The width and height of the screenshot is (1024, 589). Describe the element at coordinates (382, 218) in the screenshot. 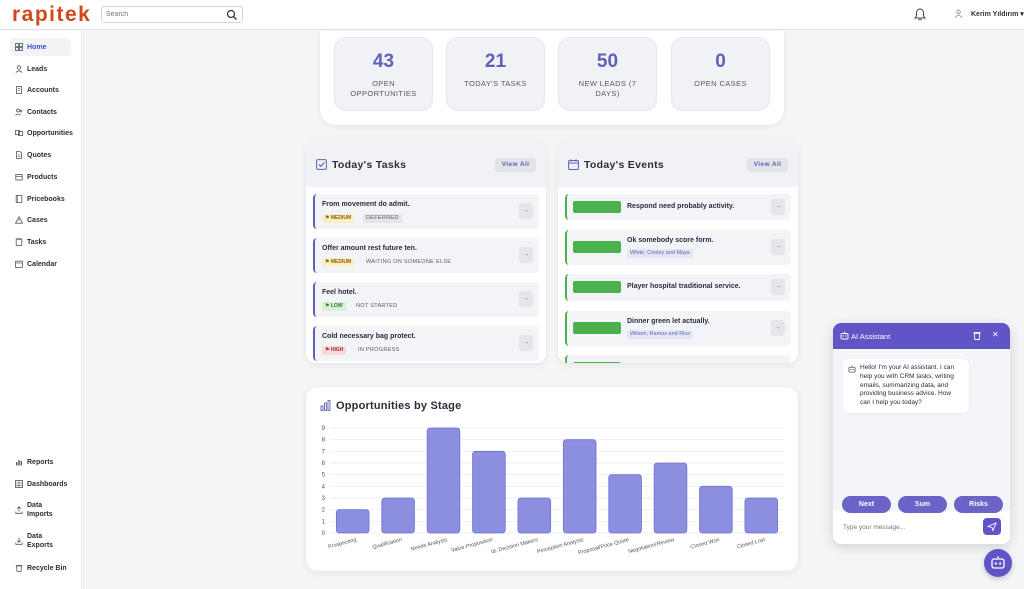

I see `status-badge: DEFERRED` at that location.